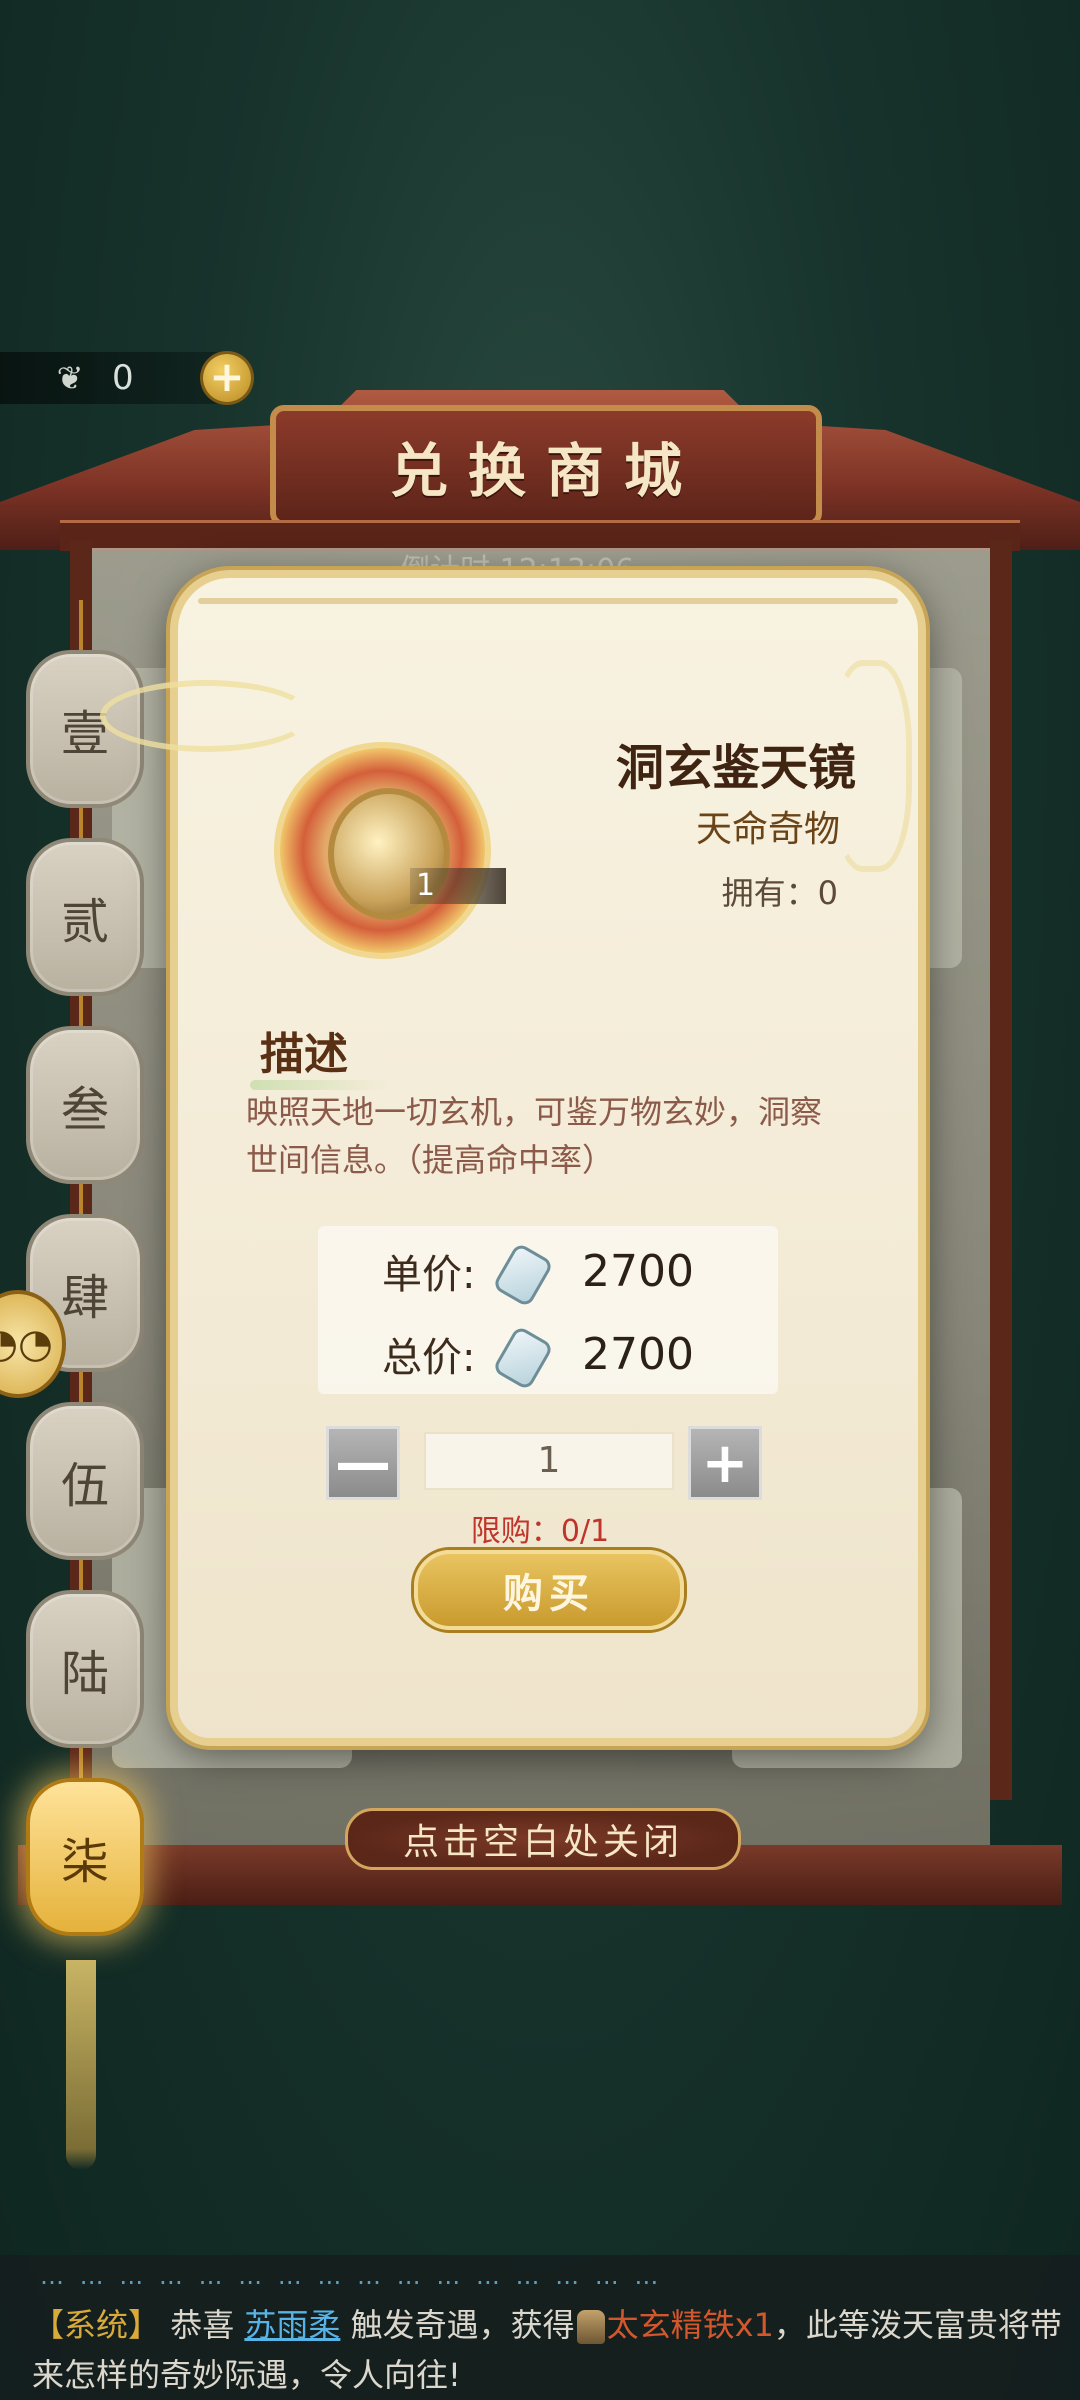 The width and height of the screenshot is (1080, 2400). I want to click on unit-price-row: 单价: 2700, so click(572, 1271).